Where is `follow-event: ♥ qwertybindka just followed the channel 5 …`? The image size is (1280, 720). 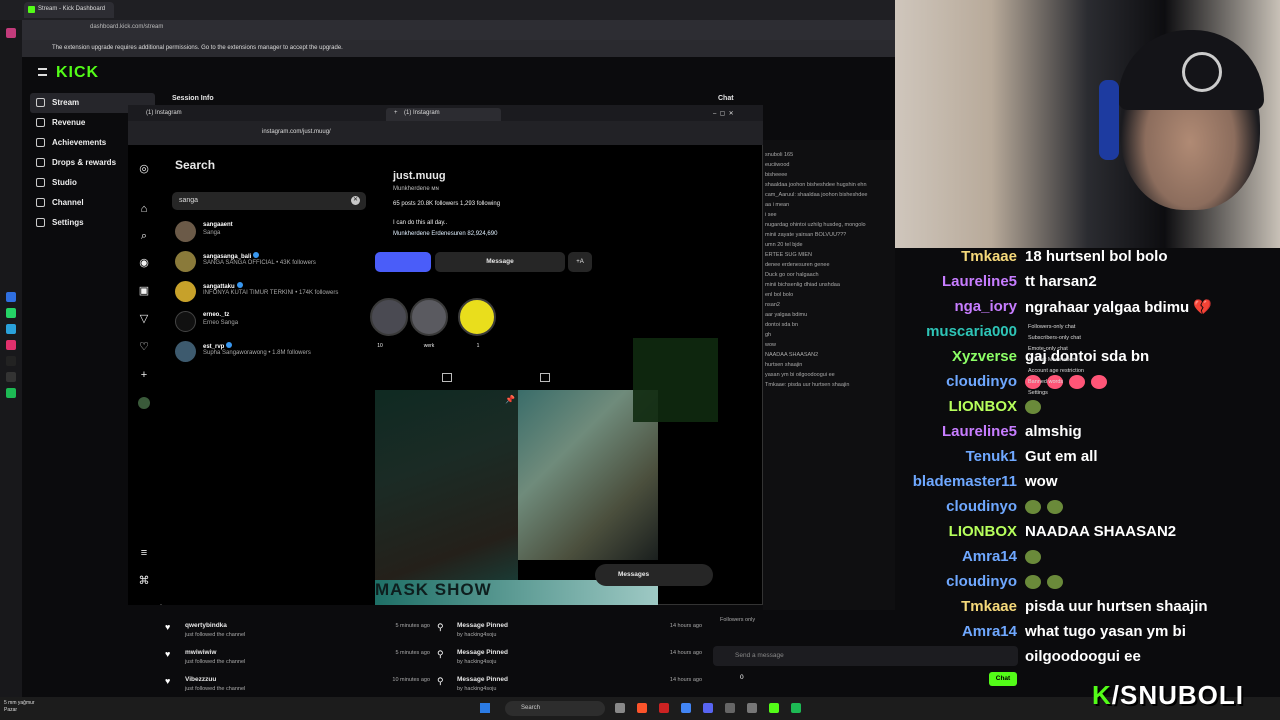 follow-event: ♥ qwertybindka just followed the channel 5 … is located at coordinates (300, 632).